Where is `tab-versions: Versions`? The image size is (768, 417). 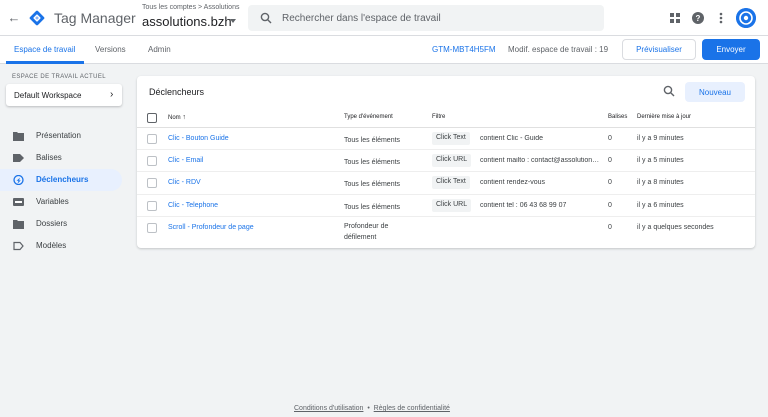 tab-versions: Versions is located at coordinates (110, 49).